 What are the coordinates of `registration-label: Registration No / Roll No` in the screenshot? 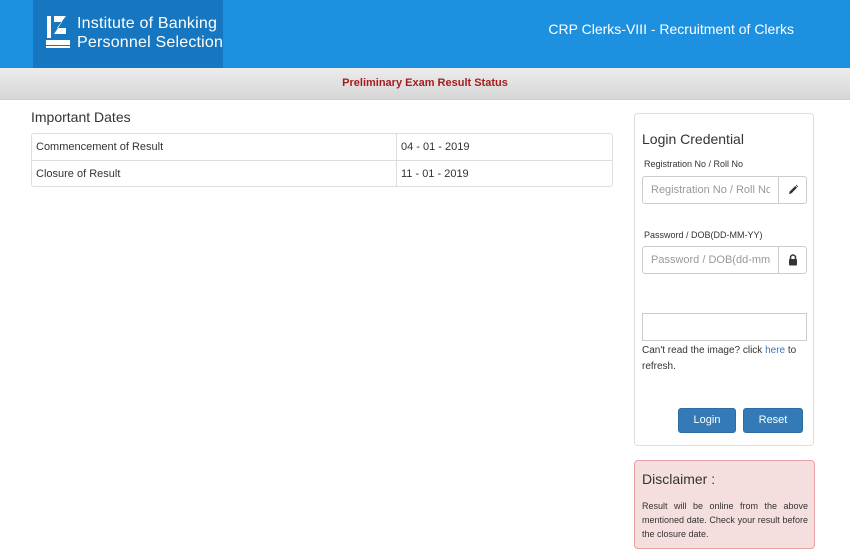 It's located at (694, 164).